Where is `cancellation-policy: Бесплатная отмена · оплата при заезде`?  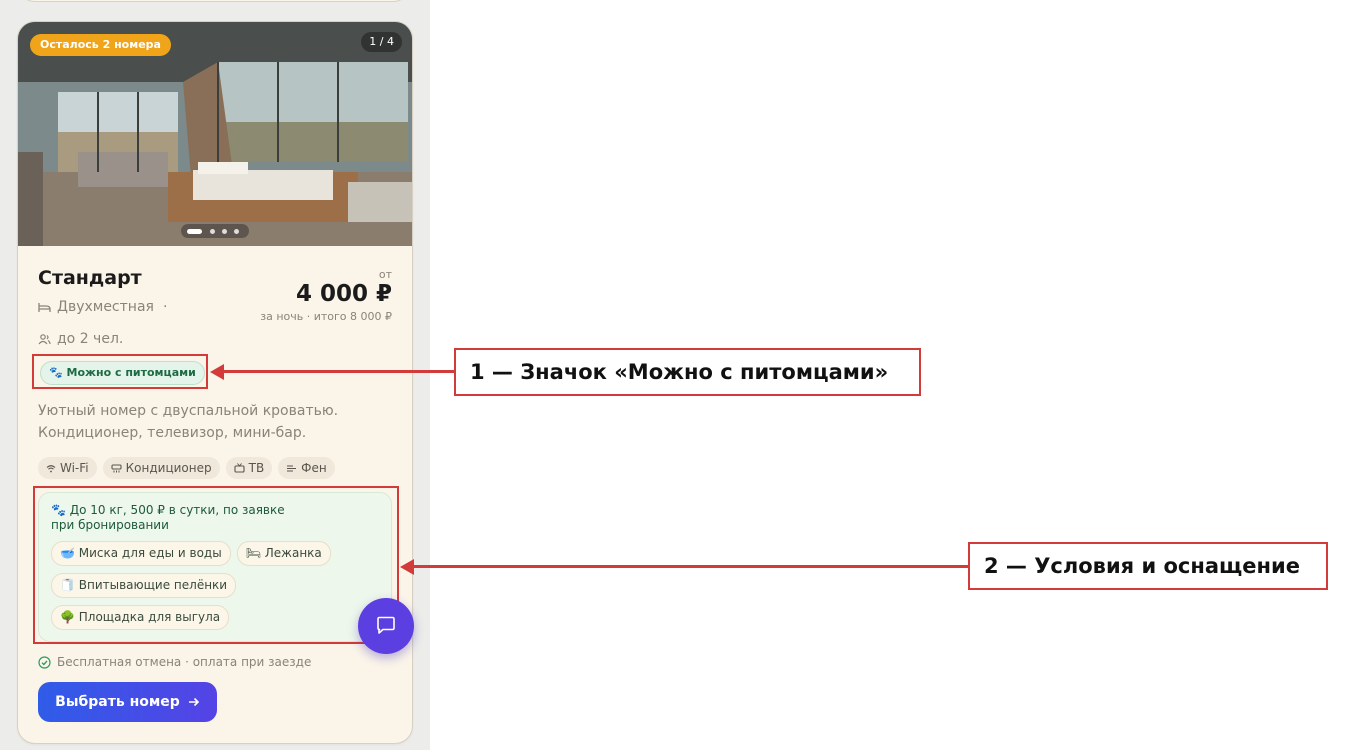
cancellation-policy: Бесплатная отмена · оплата при заезде is located at coordinates (174, 662).